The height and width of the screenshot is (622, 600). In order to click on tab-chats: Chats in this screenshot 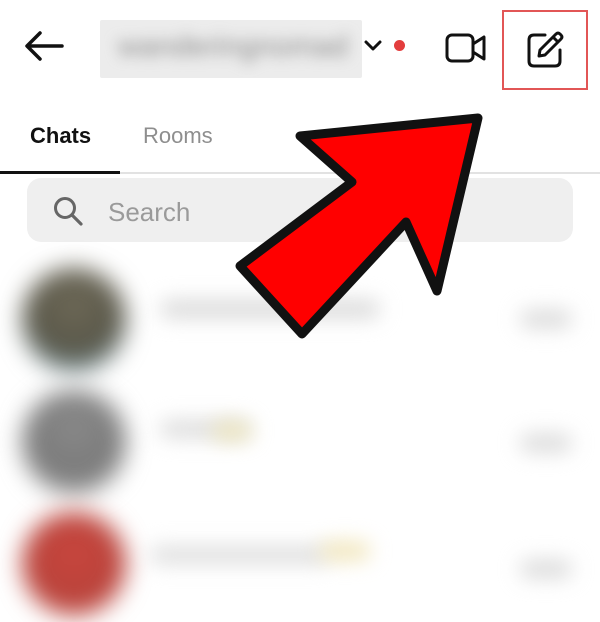, I will do `click(60, 136)`.